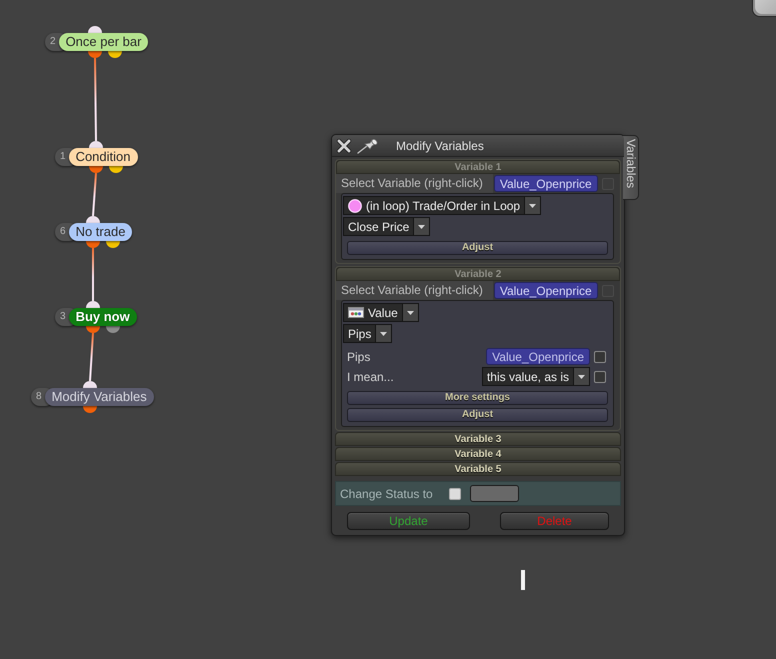 This screenshot has width=776, height=659. What do you see at coordinates (355, 205) in the screenshot?
I see `circle-icon` at bounding box center [355, 205].